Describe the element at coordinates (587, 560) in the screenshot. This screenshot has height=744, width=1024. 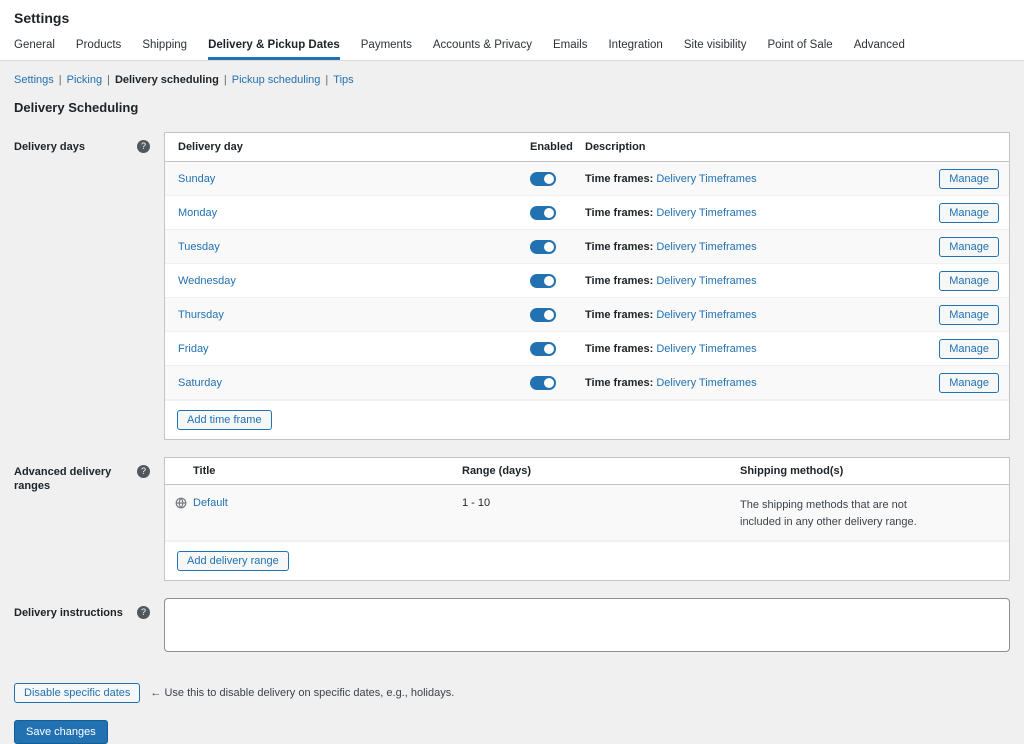
I see `advanced-ranges-table-footer: Add delivery range` at that location.